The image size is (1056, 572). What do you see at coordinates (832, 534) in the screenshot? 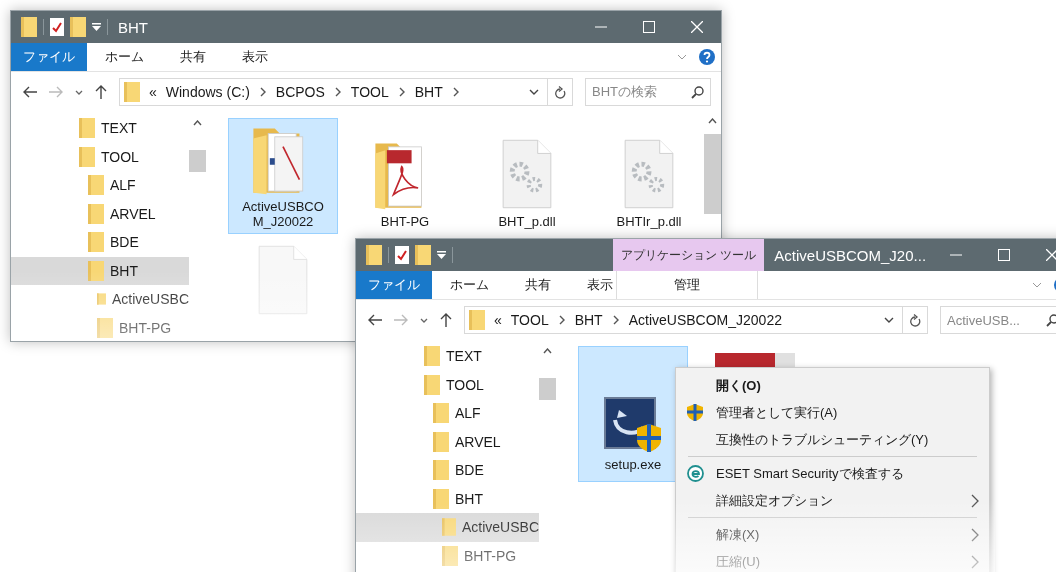
I see `menu-item: 解凍(X)` at bounding box center [832, 534].